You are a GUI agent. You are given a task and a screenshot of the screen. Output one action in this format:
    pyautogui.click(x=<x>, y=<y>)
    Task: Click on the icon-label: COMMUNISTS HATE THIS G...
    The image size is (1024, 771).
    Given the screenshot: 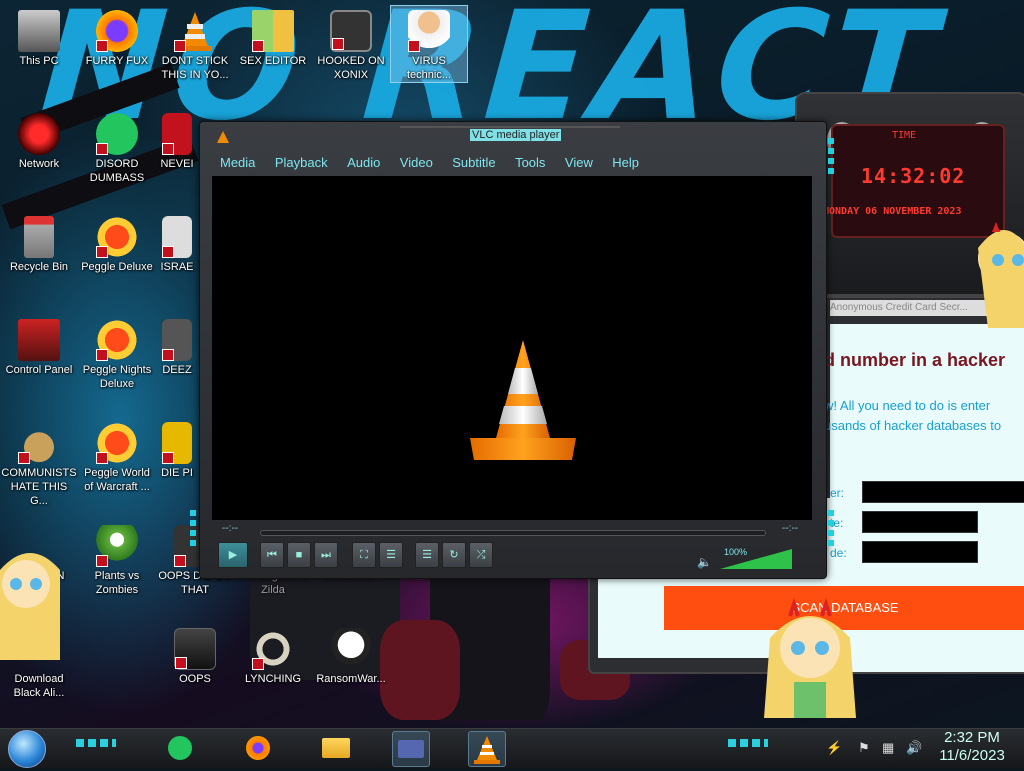 What is the action you would take?
    pyautogui.click(x=39, y=487)
    